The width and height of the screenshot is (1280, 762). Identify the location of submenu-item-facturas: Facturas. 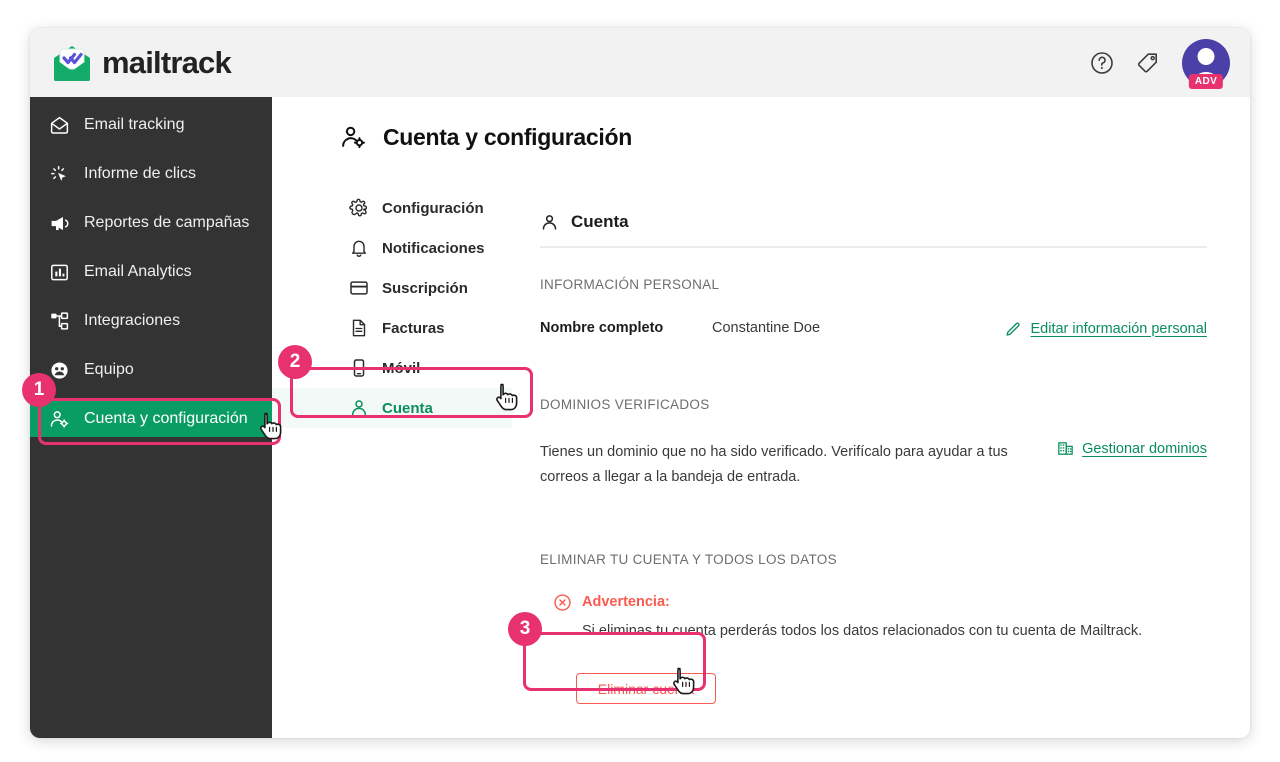
(392, 328).